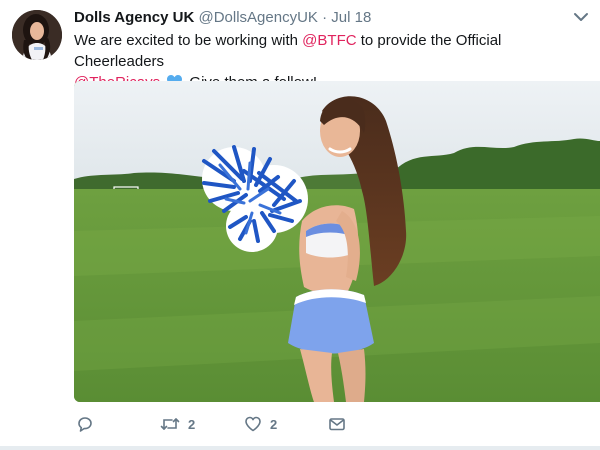 The image size is (600, 450). I want to click on user-handle: @DollsAgencyUK, so click(257, 17).